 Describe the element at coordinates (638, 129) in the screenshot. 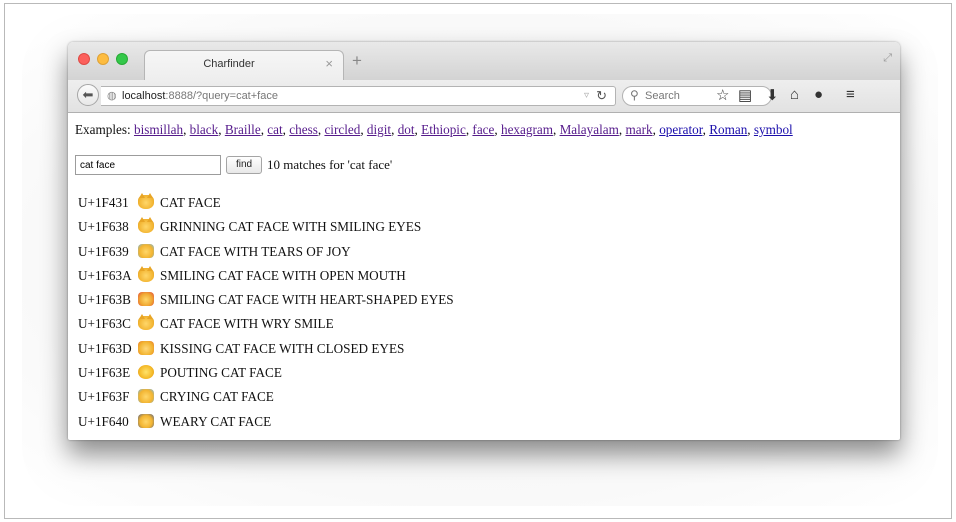

I see `example-link-mark: mark` at that location.